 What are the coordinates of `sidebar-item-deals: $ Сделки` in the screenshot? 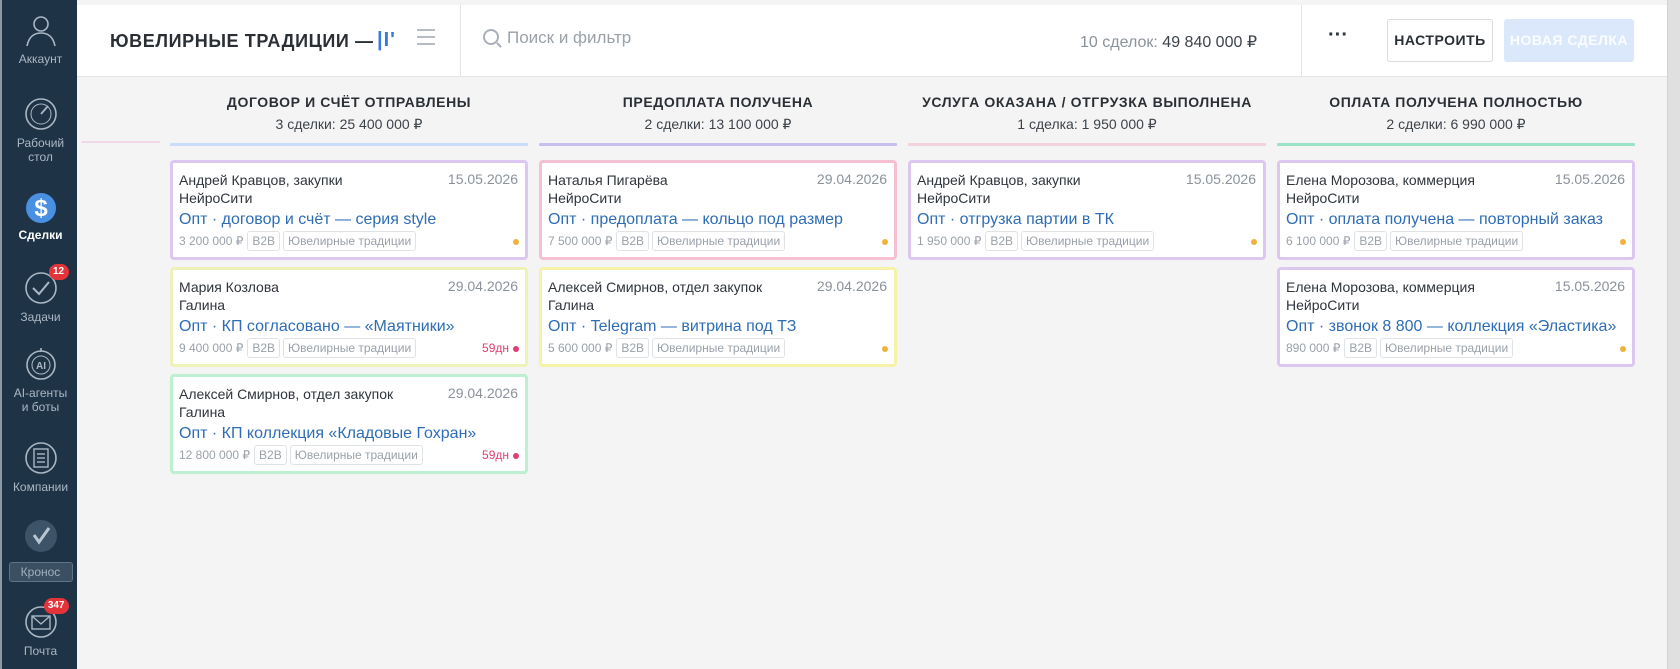 It's located at (40, 215).